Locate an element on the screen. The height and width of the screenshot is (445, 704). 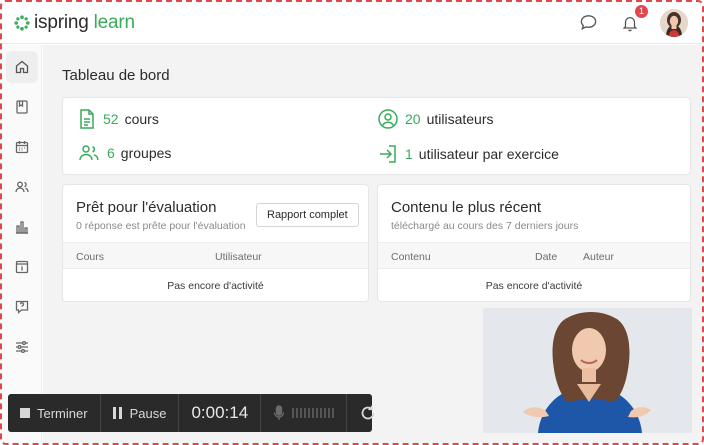
pause-label: Pause is located at coordinates (148, 413).